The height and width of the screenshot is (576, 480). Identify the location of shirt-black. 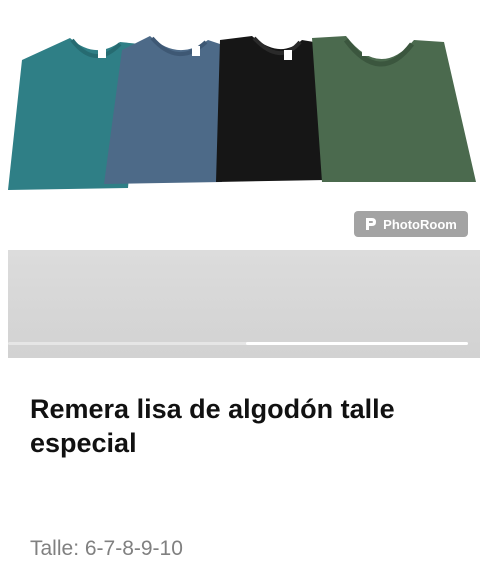
(271, 109).